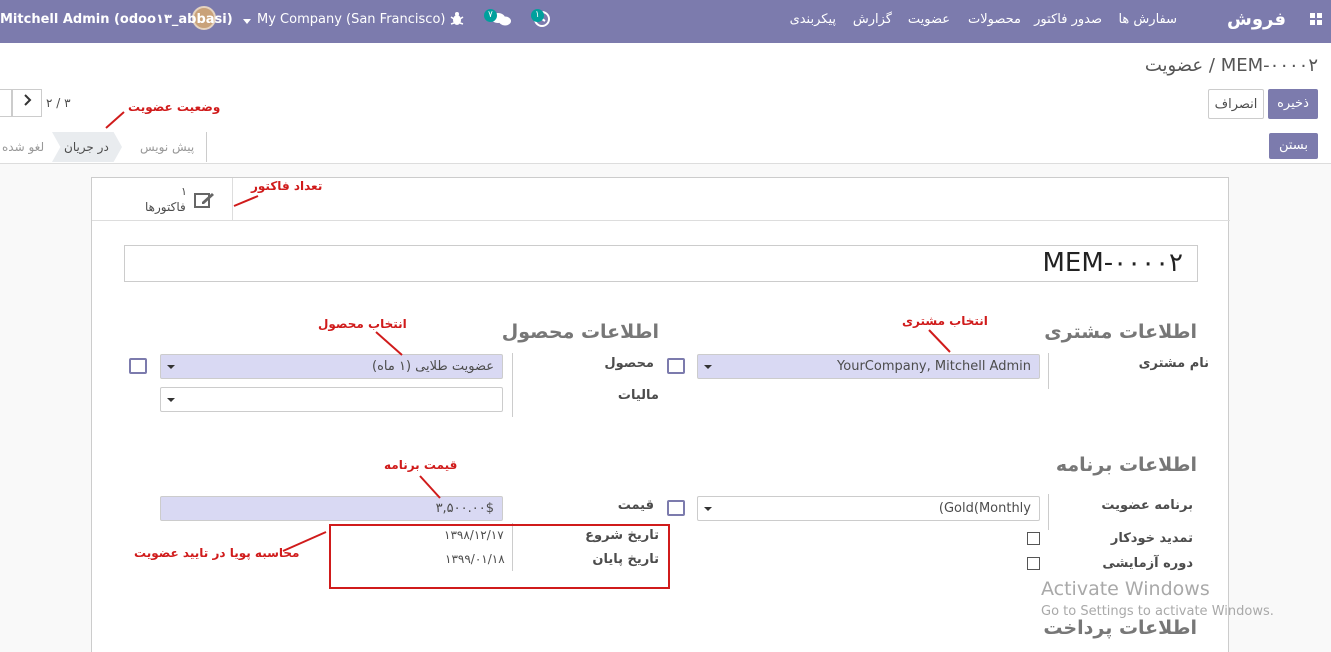 Image resolution: width=1331 pixels, height=652 pixels. Describe the element at coordinates (1157, 611) in the screenshot. I see `activation-watermark-subtitle: Go to Settings to activate Windows.` at that location.